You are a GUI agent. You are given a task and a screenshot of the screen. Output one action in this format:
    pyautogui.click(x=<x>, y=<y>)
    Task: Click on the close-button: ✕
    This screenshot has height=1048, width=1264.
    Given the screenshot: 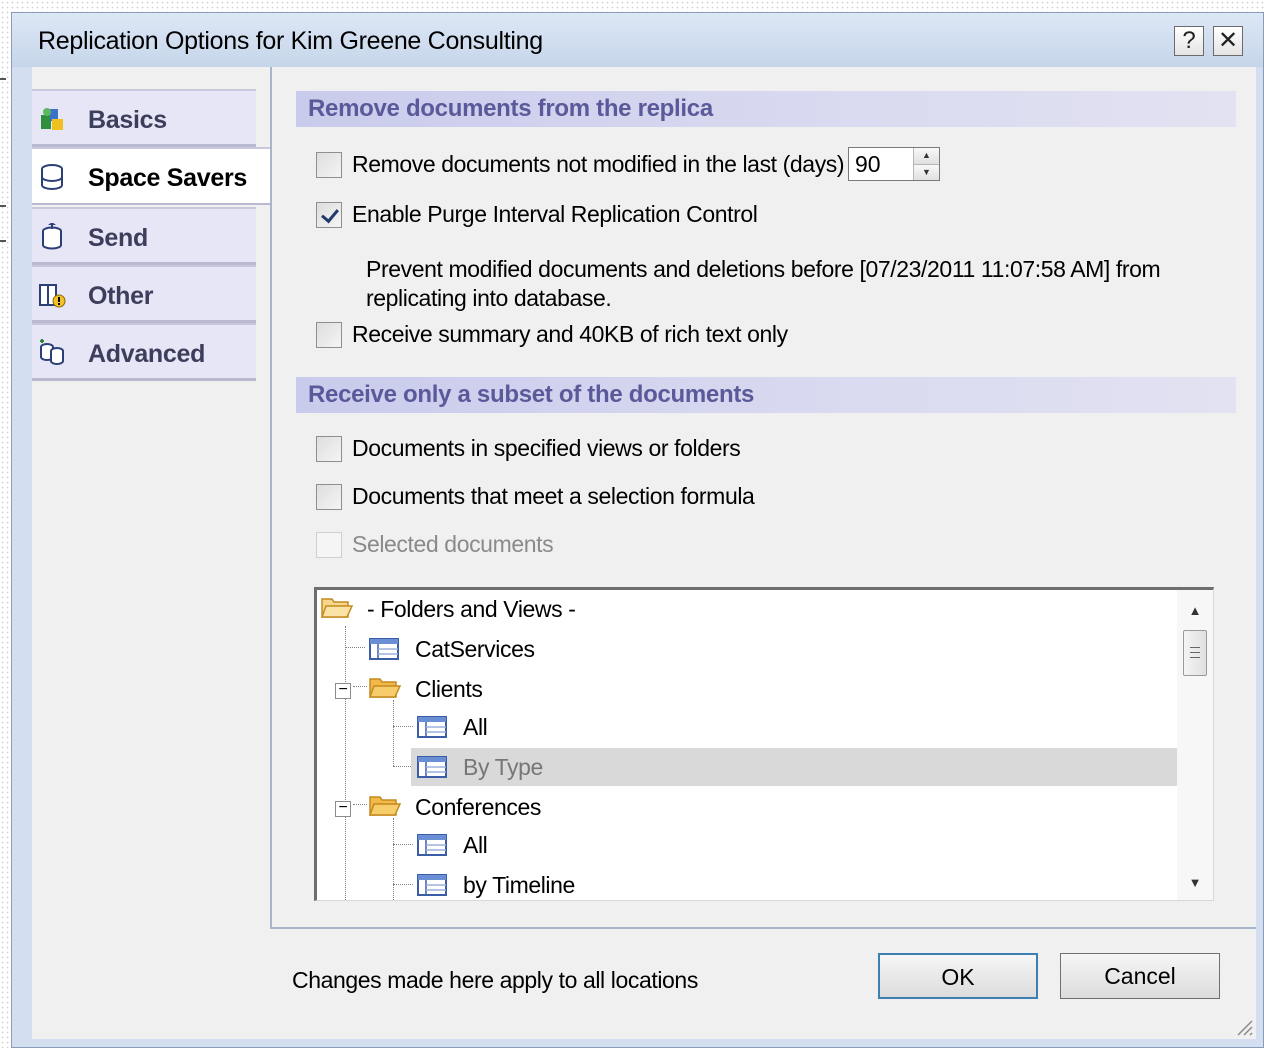 What is the action you would take?
    pyautogui.click(x=1228, y=41)
    